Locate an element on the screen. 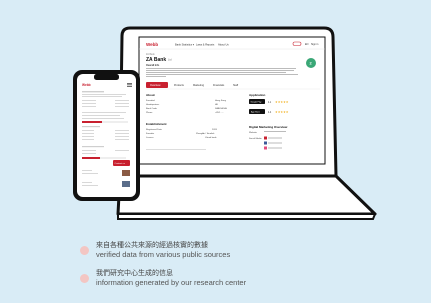 The height and width of the screenshot is (303, 431). svg-text: Phone is located at coordinates (149, 113).